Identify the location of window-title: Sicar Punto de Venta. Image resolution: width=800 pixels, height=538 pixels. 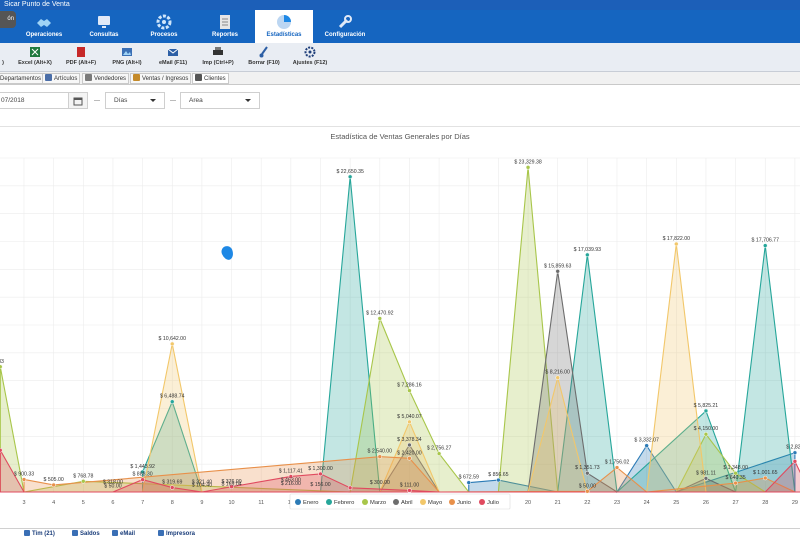
(37, 4).